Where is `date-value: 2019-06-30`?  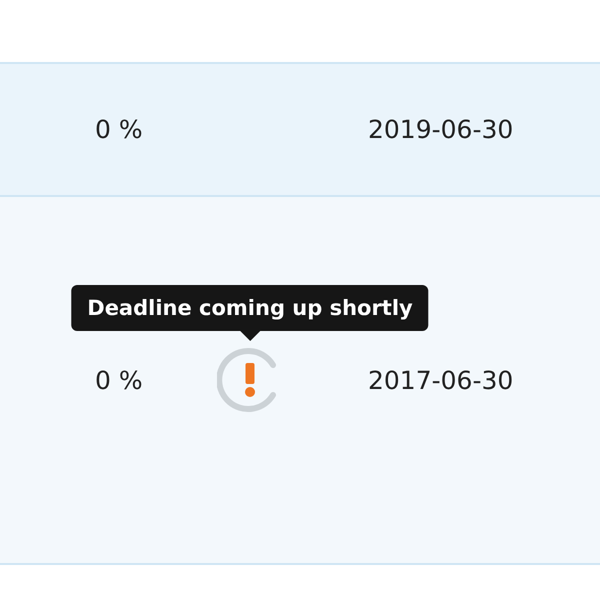
date-value: 2019-06-30 is located at coordinates (440, 129).